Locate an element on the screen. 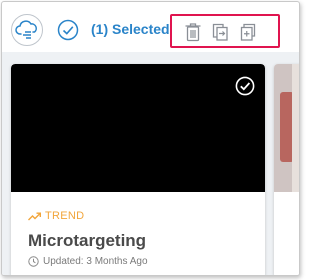 The height and width of the screenshot is (280, 320). bulk-actions-group is located at coordinates (225, 31).